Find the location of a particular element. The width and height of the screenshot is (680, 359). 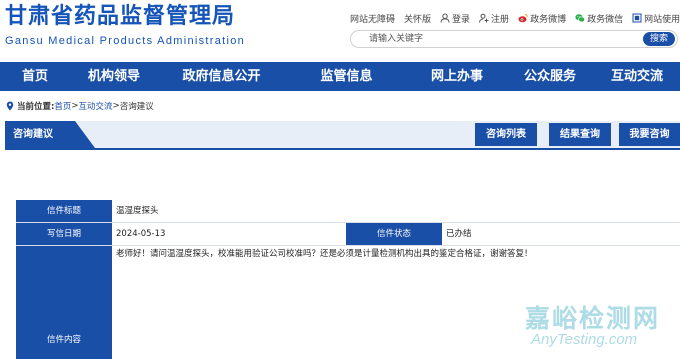

breadcrumb: 当前位置: 首页 > 互动交流 > 咨询建议 is located at coordinates (80, 106).